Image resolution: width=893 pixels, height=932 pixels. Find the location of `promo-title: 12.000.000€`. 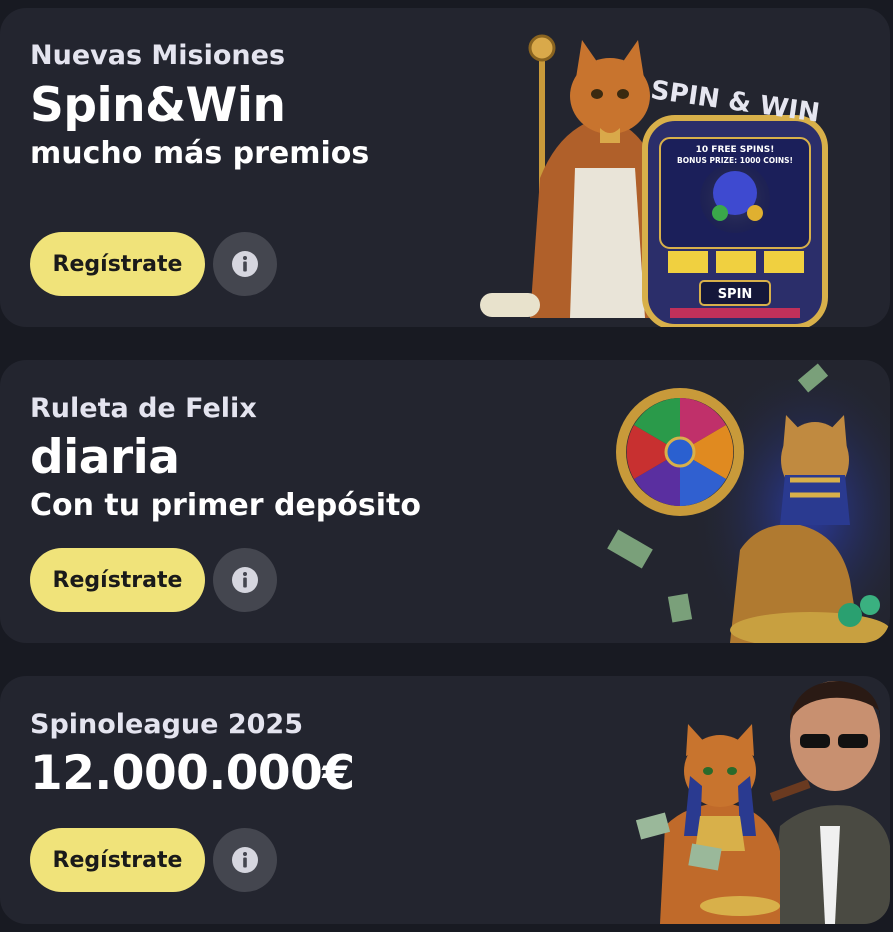

promo-title: 12.000.000€ is located at coordinates (192, 773).